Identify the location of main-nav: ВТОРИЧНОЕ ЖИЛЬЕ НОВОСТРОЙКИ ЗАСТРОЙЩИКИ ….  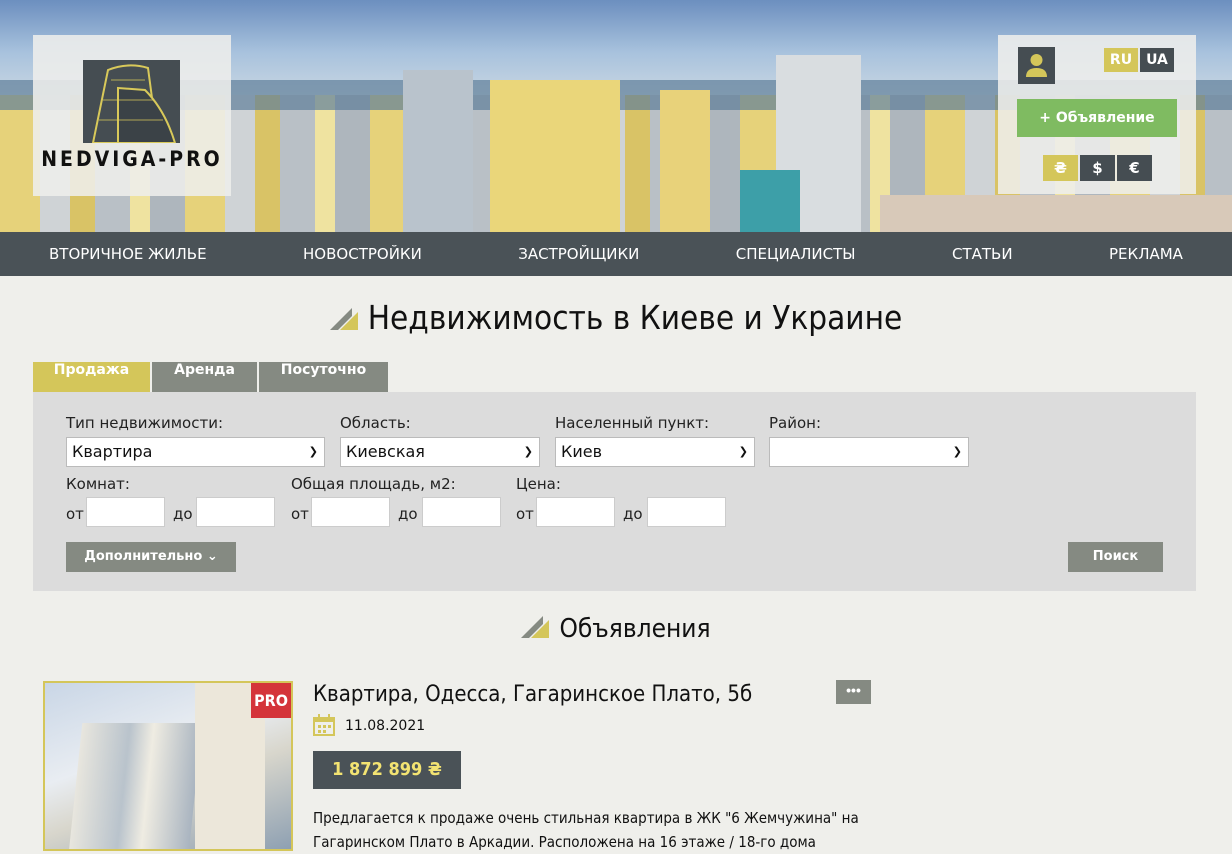
(616, 254).